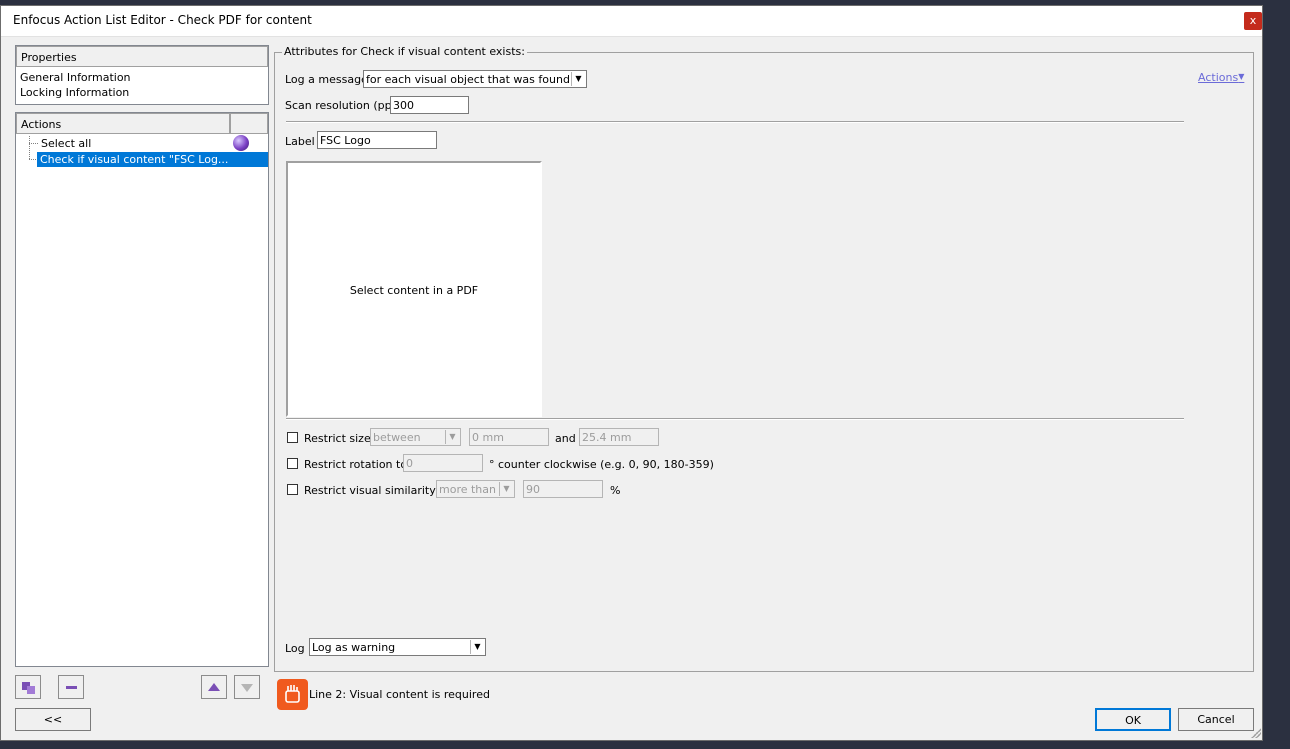 The height and width of the screenshot is (749, 1290). What do you see at coordinates (1241, 76) in the screenshot?
I see `caret-down-icon: ▼` at bounding box center [1241, 76].